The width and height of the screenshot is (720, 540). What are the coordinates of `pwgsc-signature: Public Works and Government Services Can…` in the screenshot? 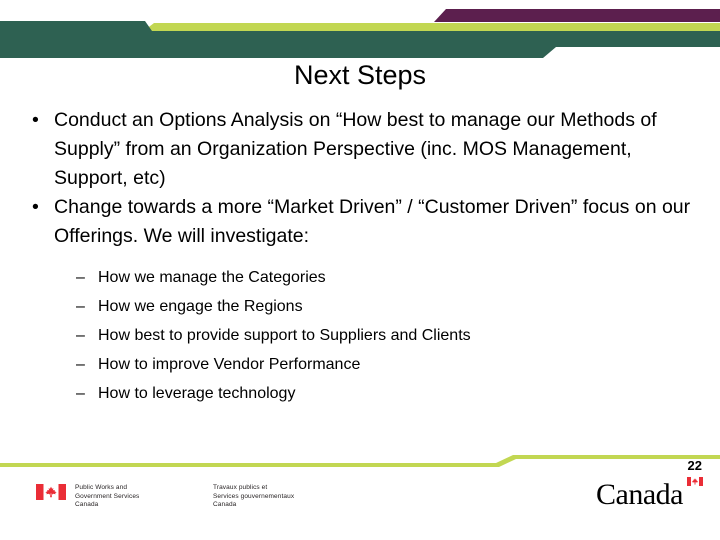 It's located at (199, 497).